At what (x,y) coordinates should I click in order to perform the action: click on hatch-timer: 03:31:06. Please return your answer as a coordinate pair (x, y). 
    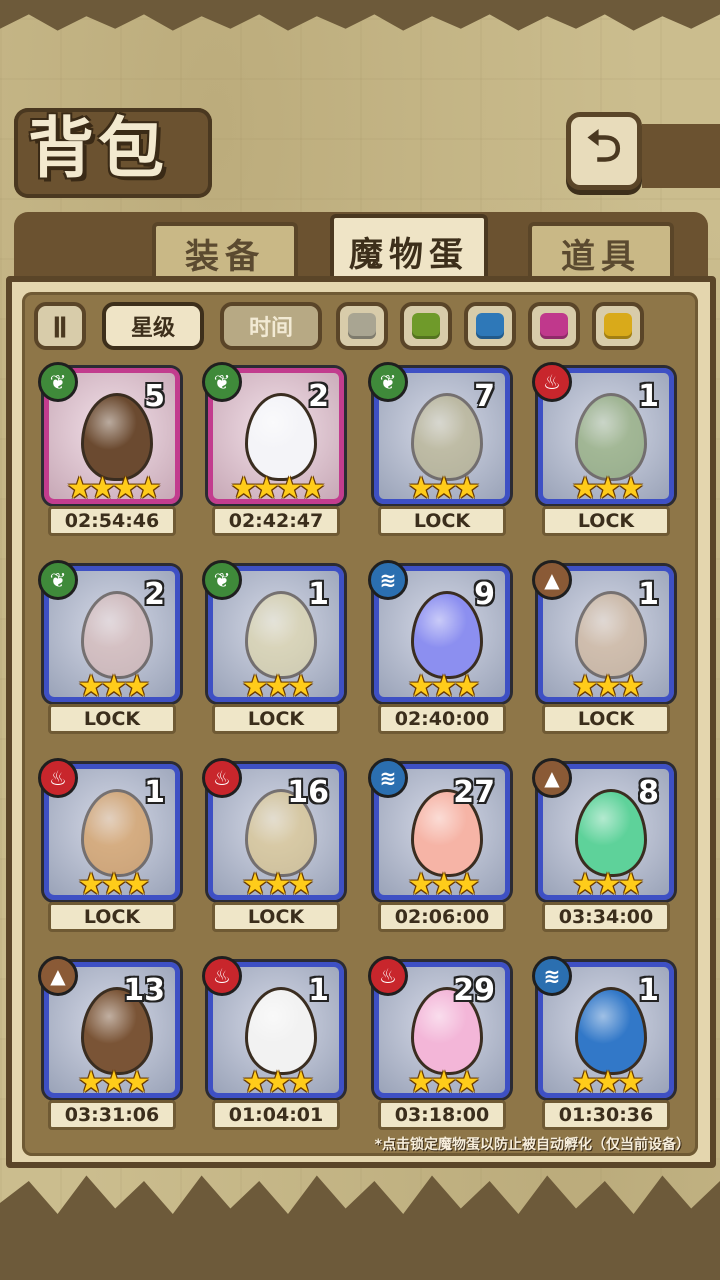
    Looking at the image, I should click on (112, 1115).